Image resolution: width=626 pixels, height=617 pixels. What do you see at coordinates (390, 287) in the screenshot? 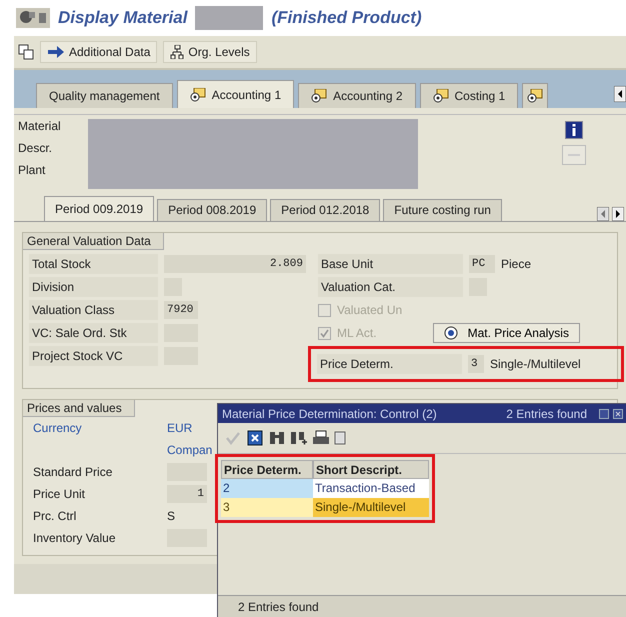
I see `field-label: Valuation Cat.` at bounding box center [390, 287].